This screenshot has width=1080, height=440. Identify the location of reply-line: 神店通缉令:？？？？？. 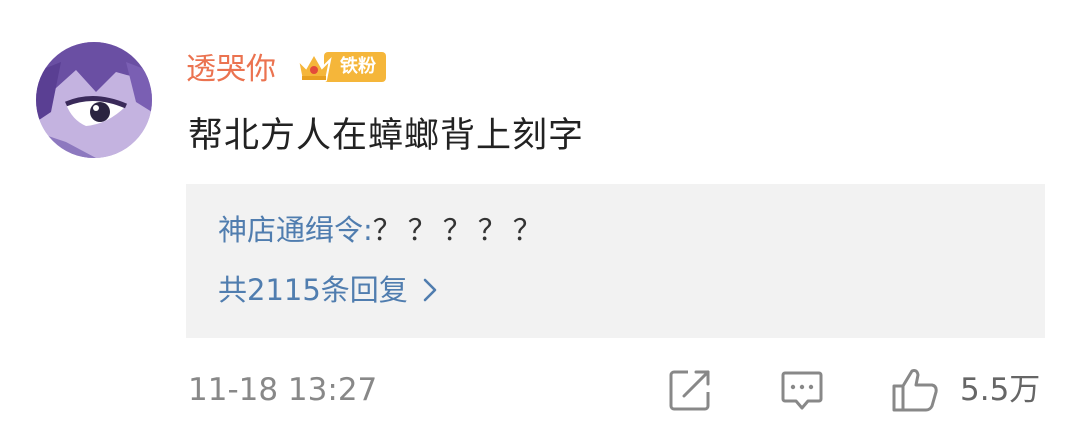
(383, 230).